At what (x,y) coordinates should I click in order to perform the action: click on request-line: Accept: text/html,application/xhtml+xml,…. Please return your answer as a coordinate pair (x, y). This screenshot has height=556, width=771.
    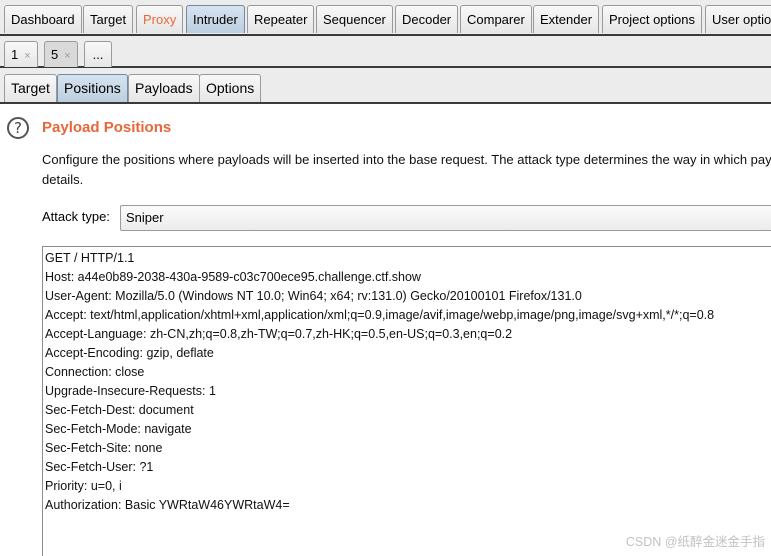
    Looking at the image, I should click on (380, 315).